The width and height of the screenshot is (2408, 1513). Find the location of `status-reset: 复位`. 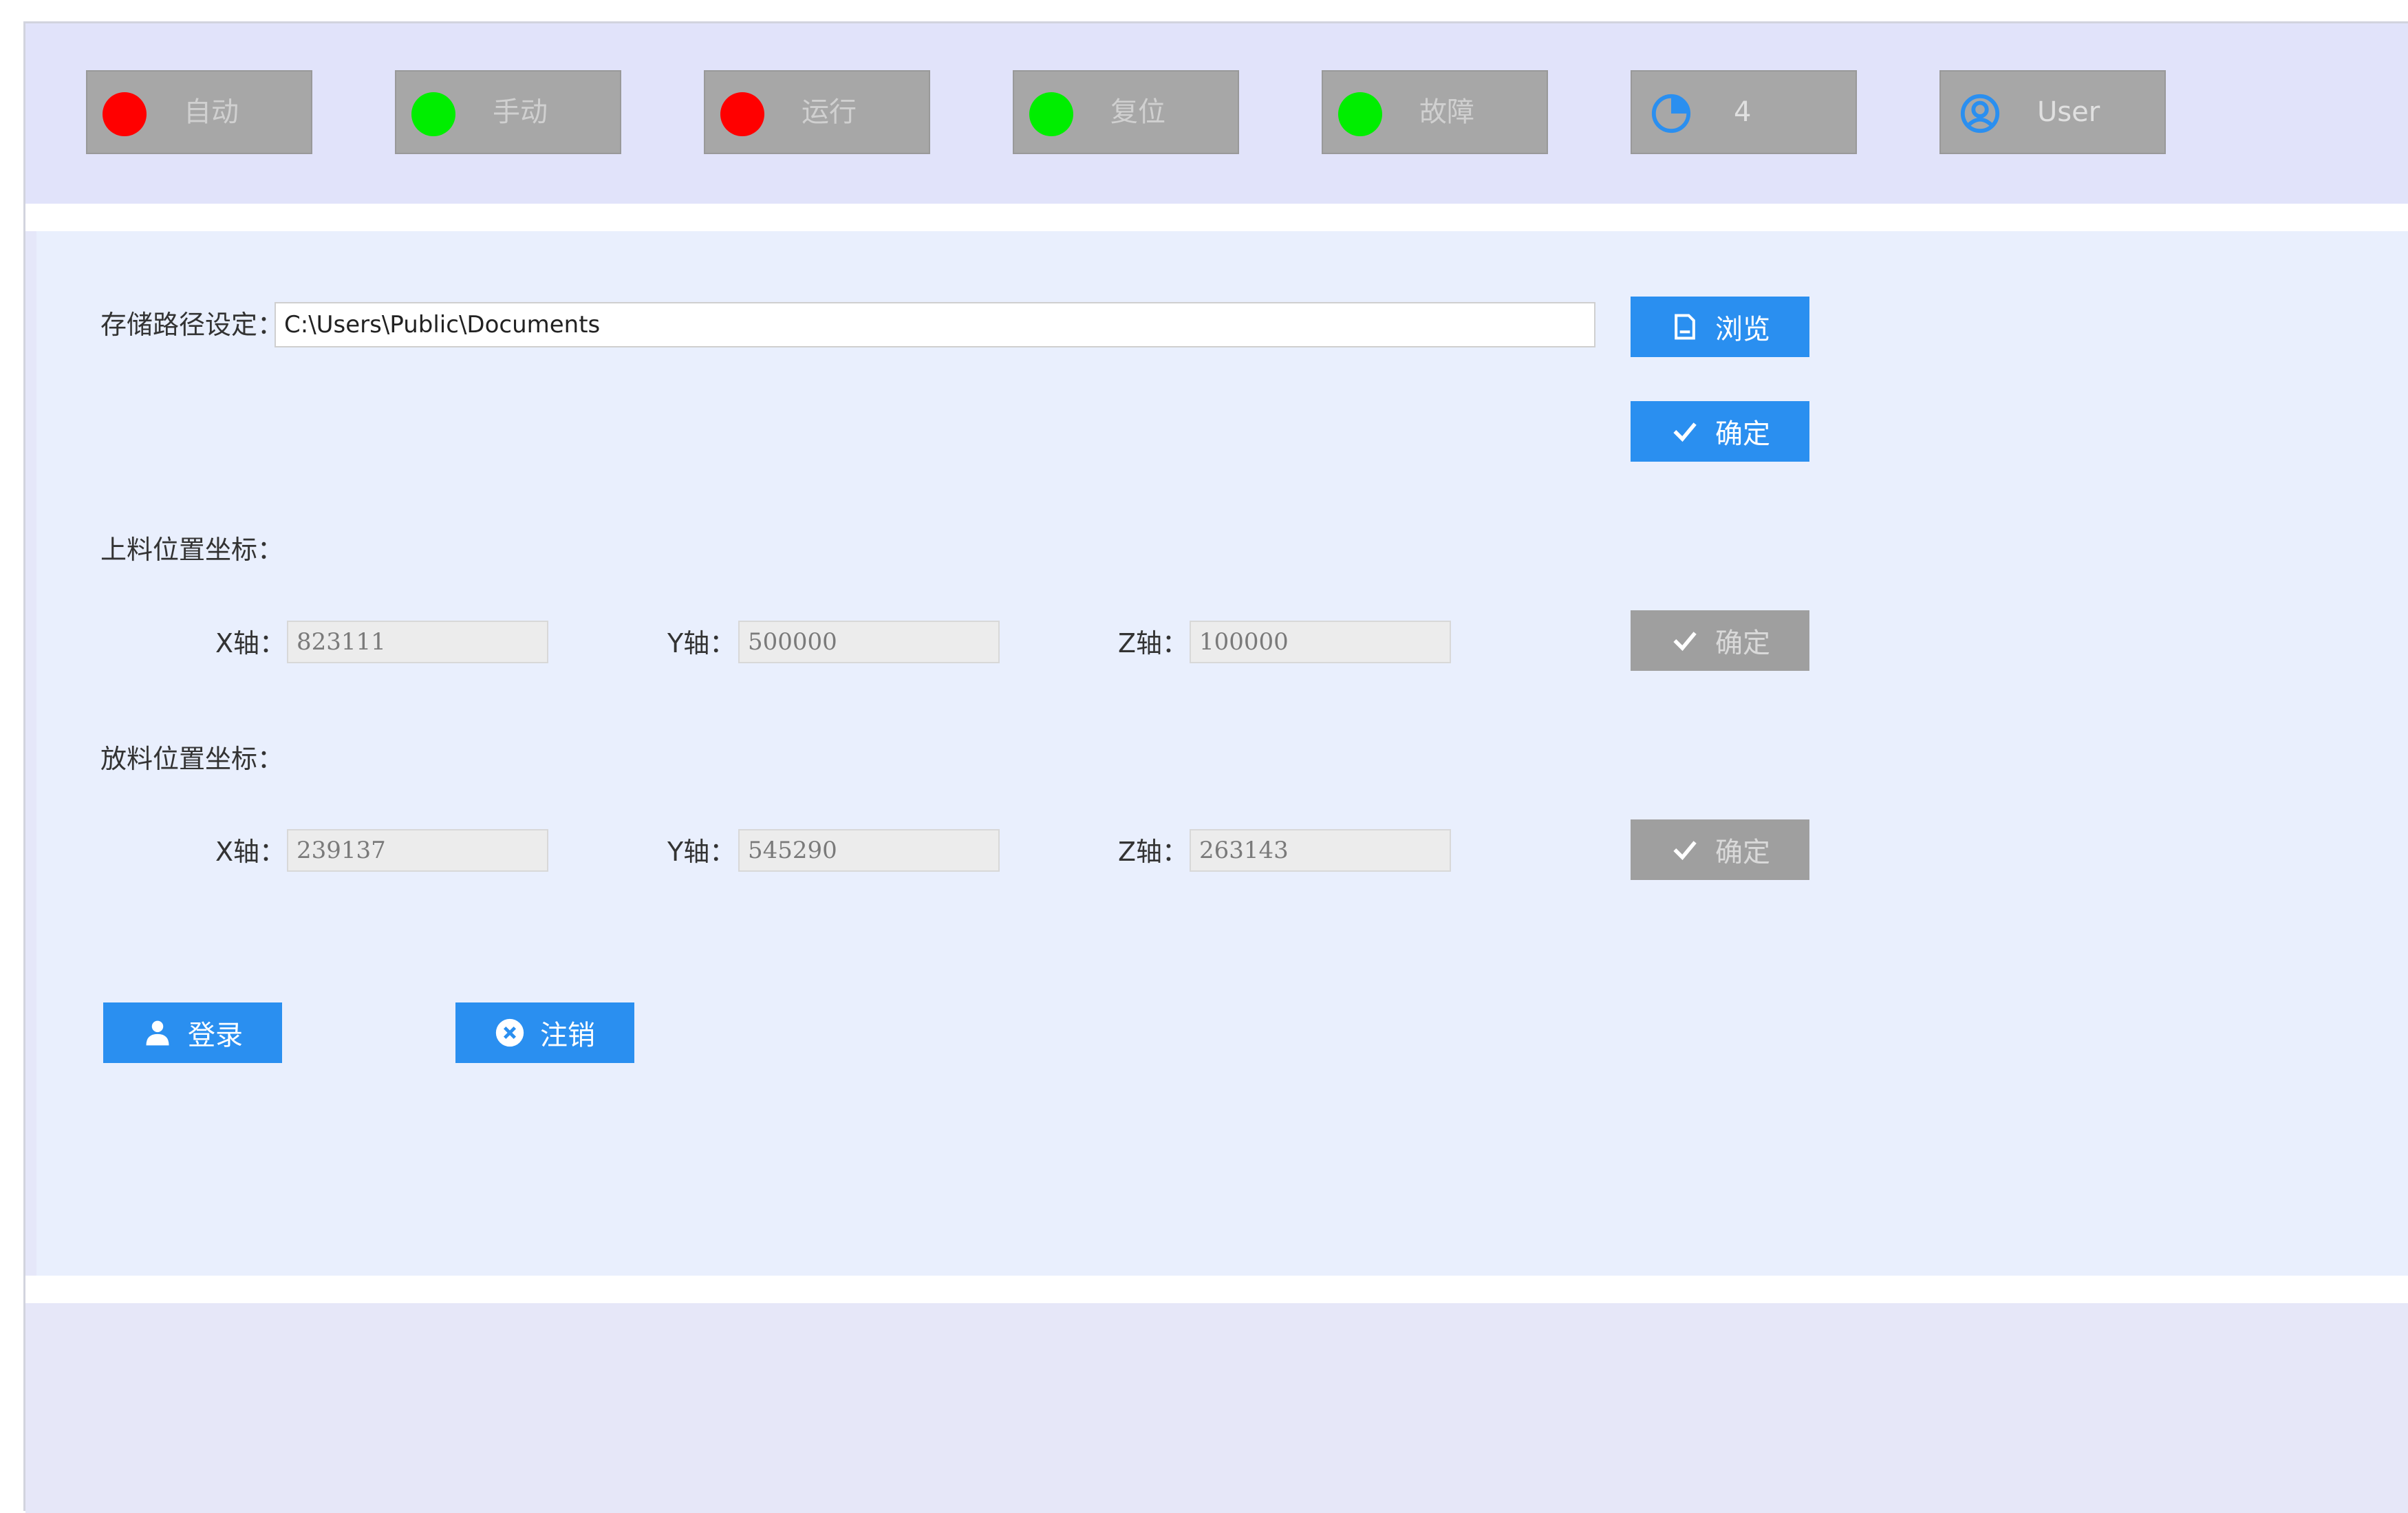

status-reset: 复位 is located at coordinates (1126, 112).